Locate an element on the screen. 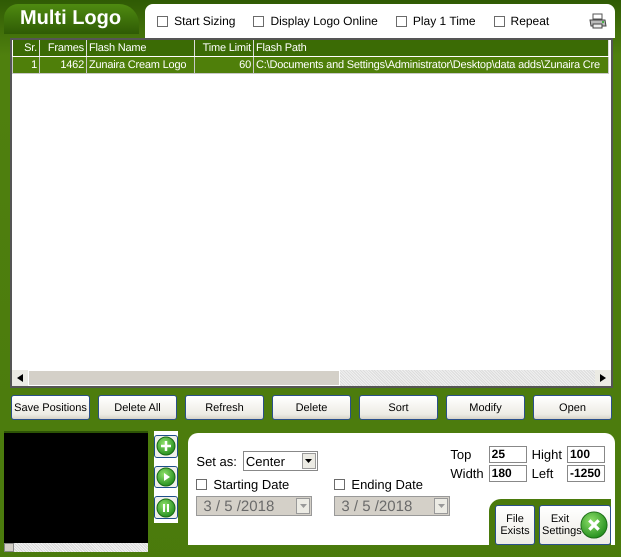 The width and height of the screenshot is (621, 557). action-button: Delete is located at coordinates (311, 407).